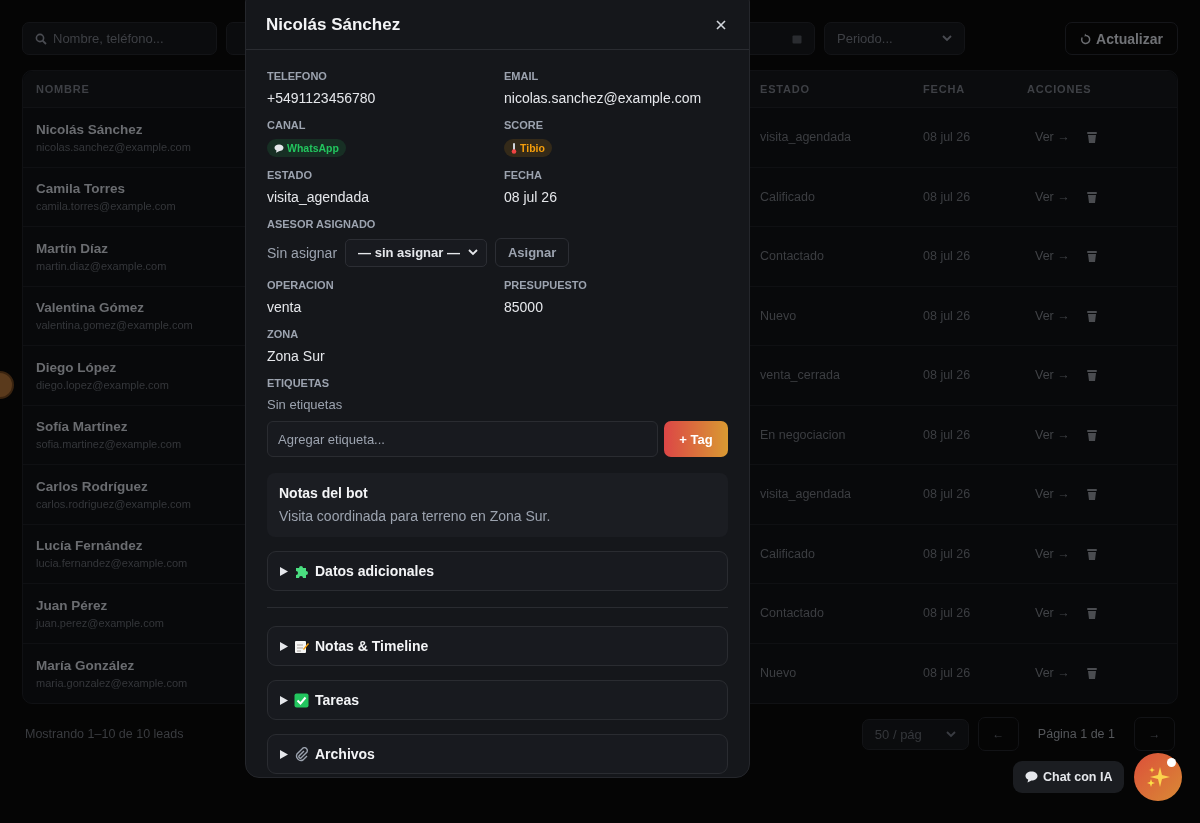  Describe the element at coordinates (297, 76) in the screenshot. I see `field-label: TELEFONO` at that location.